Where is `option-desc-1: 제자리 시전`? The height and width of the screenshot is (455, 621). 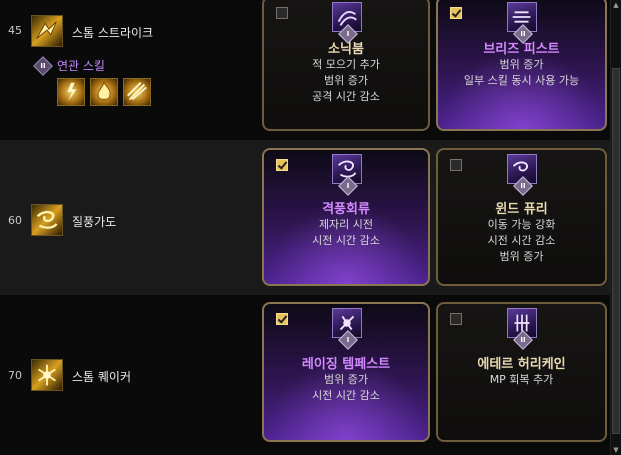
option-desc-1: 제자리 시전 is located at coordinates (346, 224).